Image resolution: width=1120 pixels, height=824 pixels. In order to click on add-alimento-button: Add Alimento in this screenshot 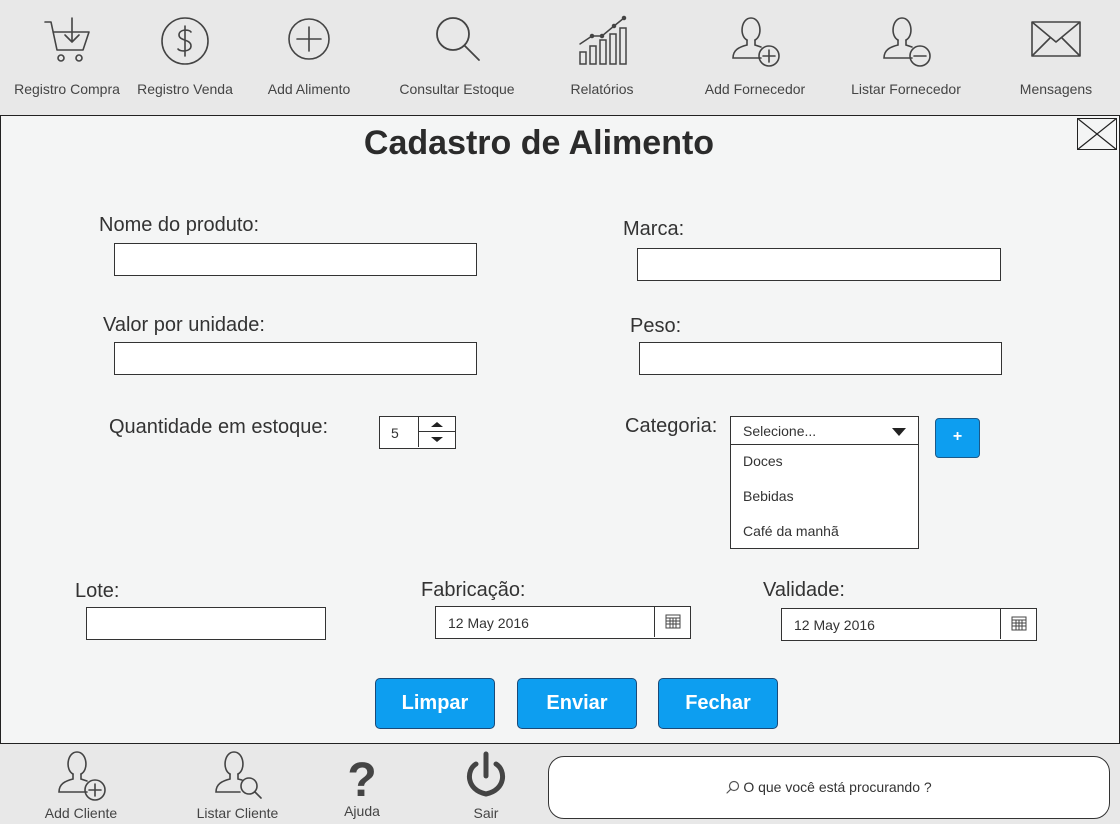, I will do `click(309, 56)`.